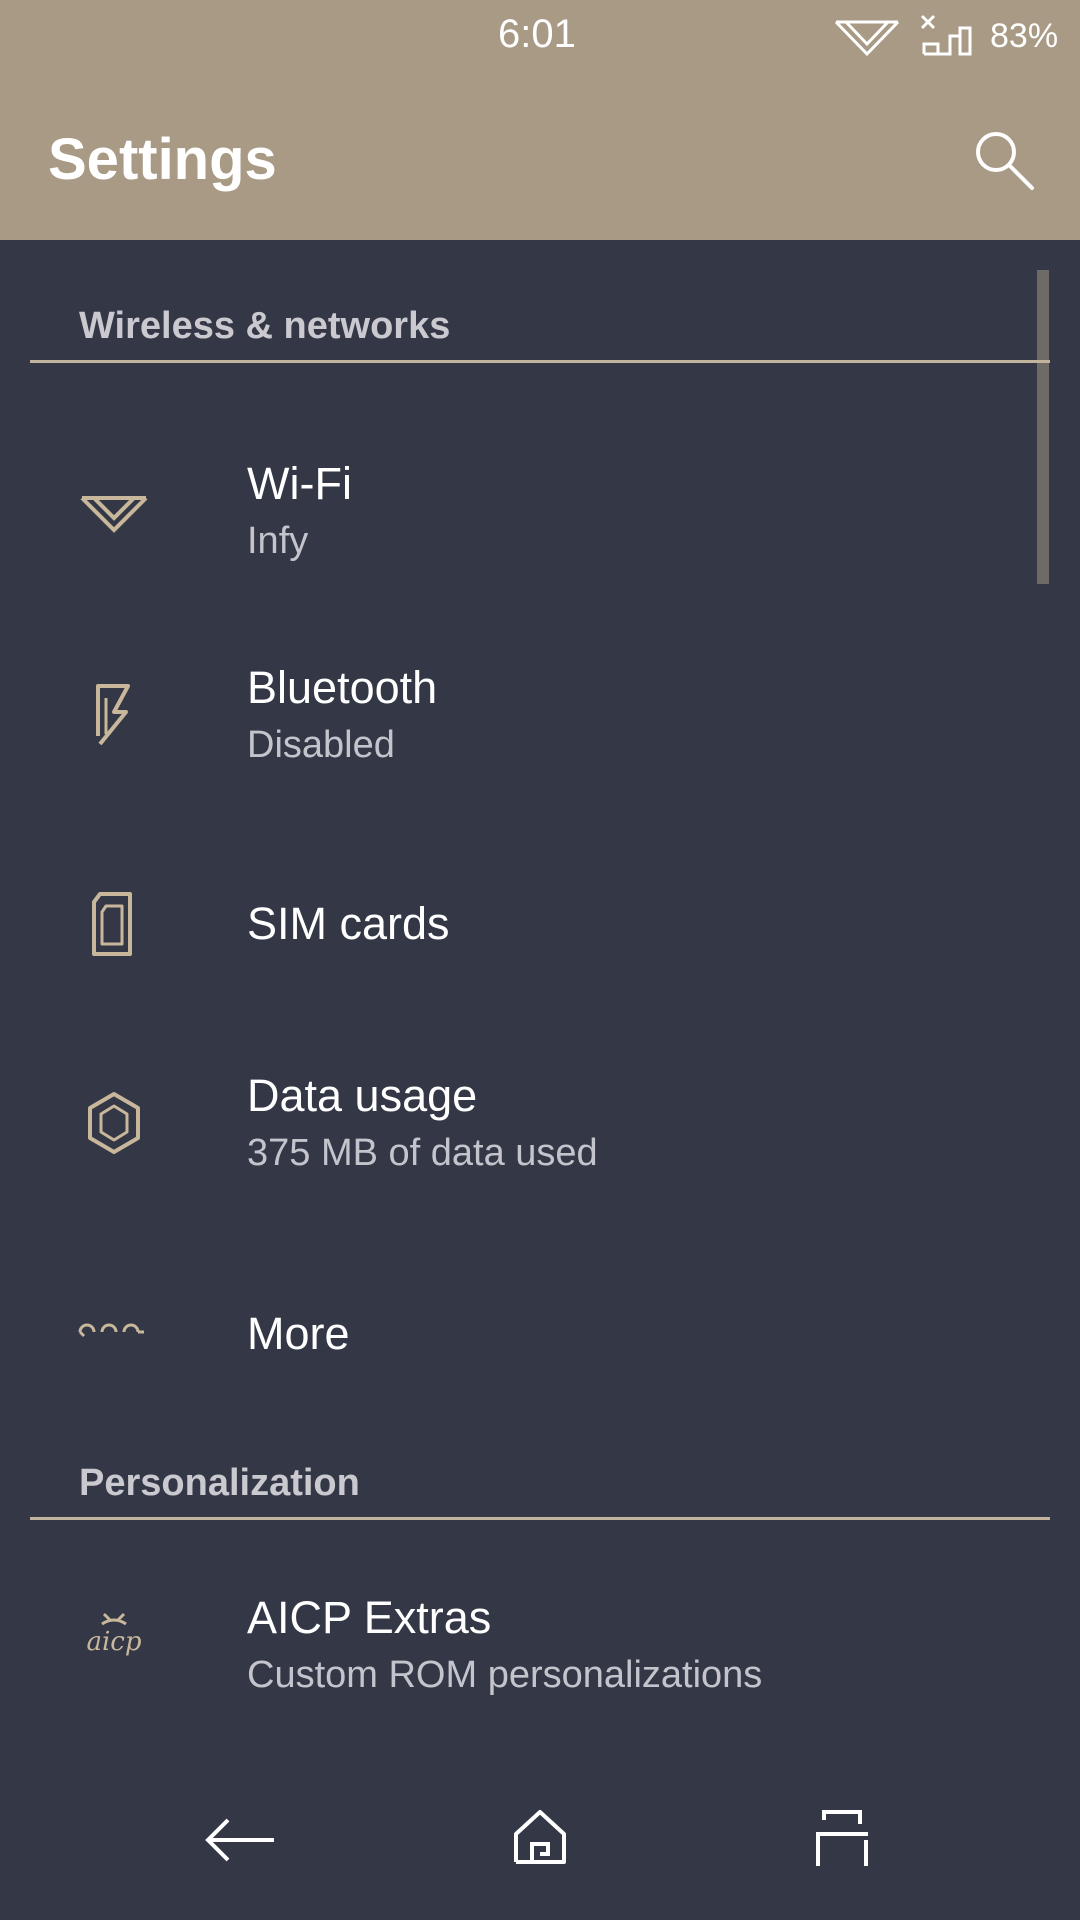 This screenshot has height=1920, width=1080. What do you see at coordinates (321, 745) in the screenshot?
I see `item-summary: Disabled` at bounding box center [321, 745].